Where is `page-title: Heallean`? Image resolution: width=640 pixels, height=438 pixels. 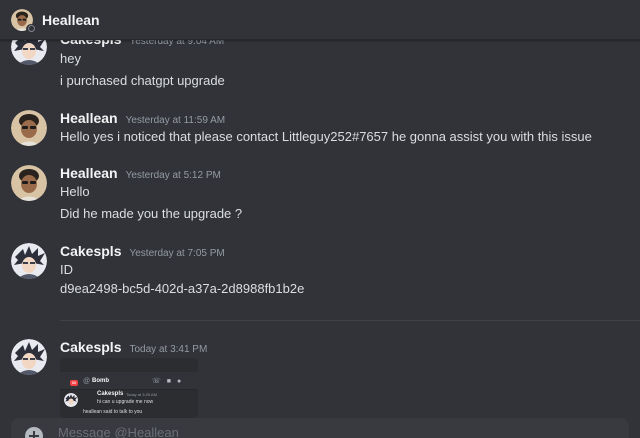
page-title: Heallean is located at coordinates (71, 20).